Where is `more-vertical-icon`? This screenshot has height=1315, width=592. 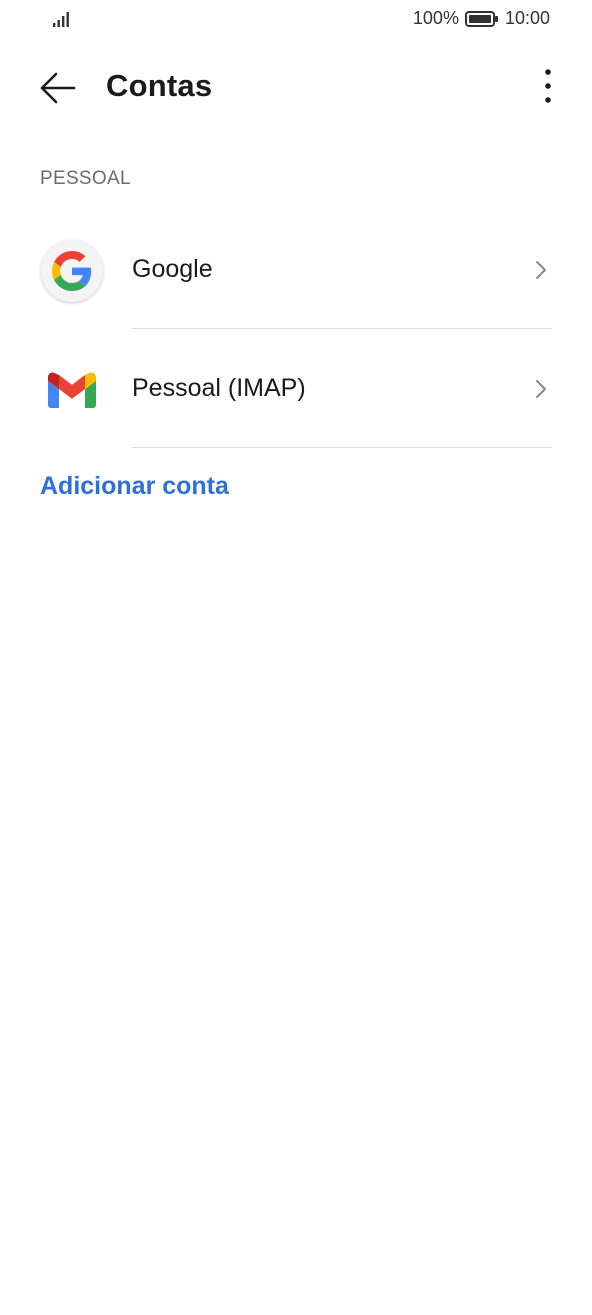
more-vertical-icon is located at coordinates (548, 86).